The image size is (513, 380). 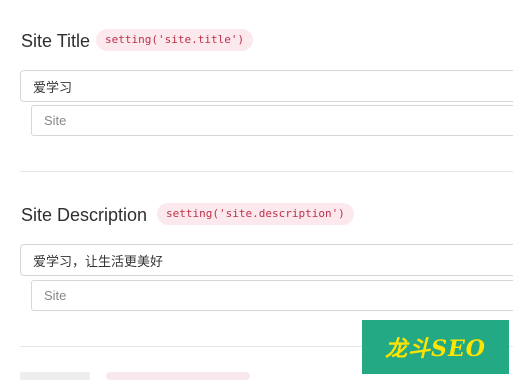 What do you see at coordinates (55, 376) in the screenshot?
I see `next-setting-label-partial` at bounding box center [55, 376].